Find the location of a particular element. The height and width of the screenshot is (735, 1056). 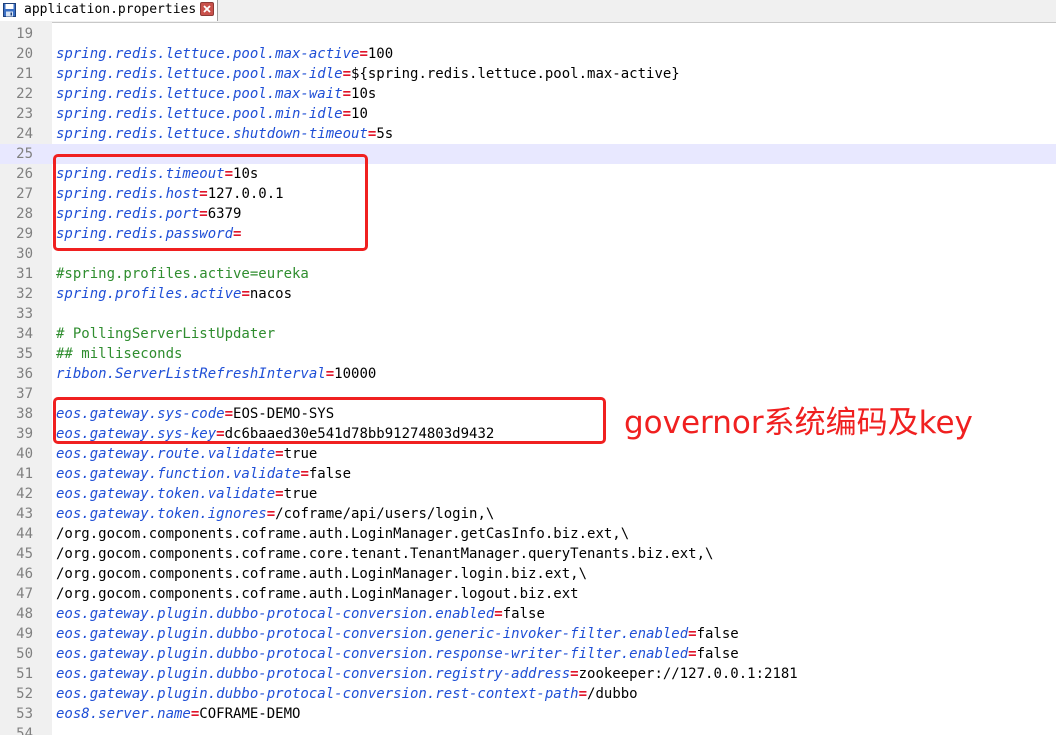

property-value: /coframe/api/users/login,\ is located at coordinates (385, 514).